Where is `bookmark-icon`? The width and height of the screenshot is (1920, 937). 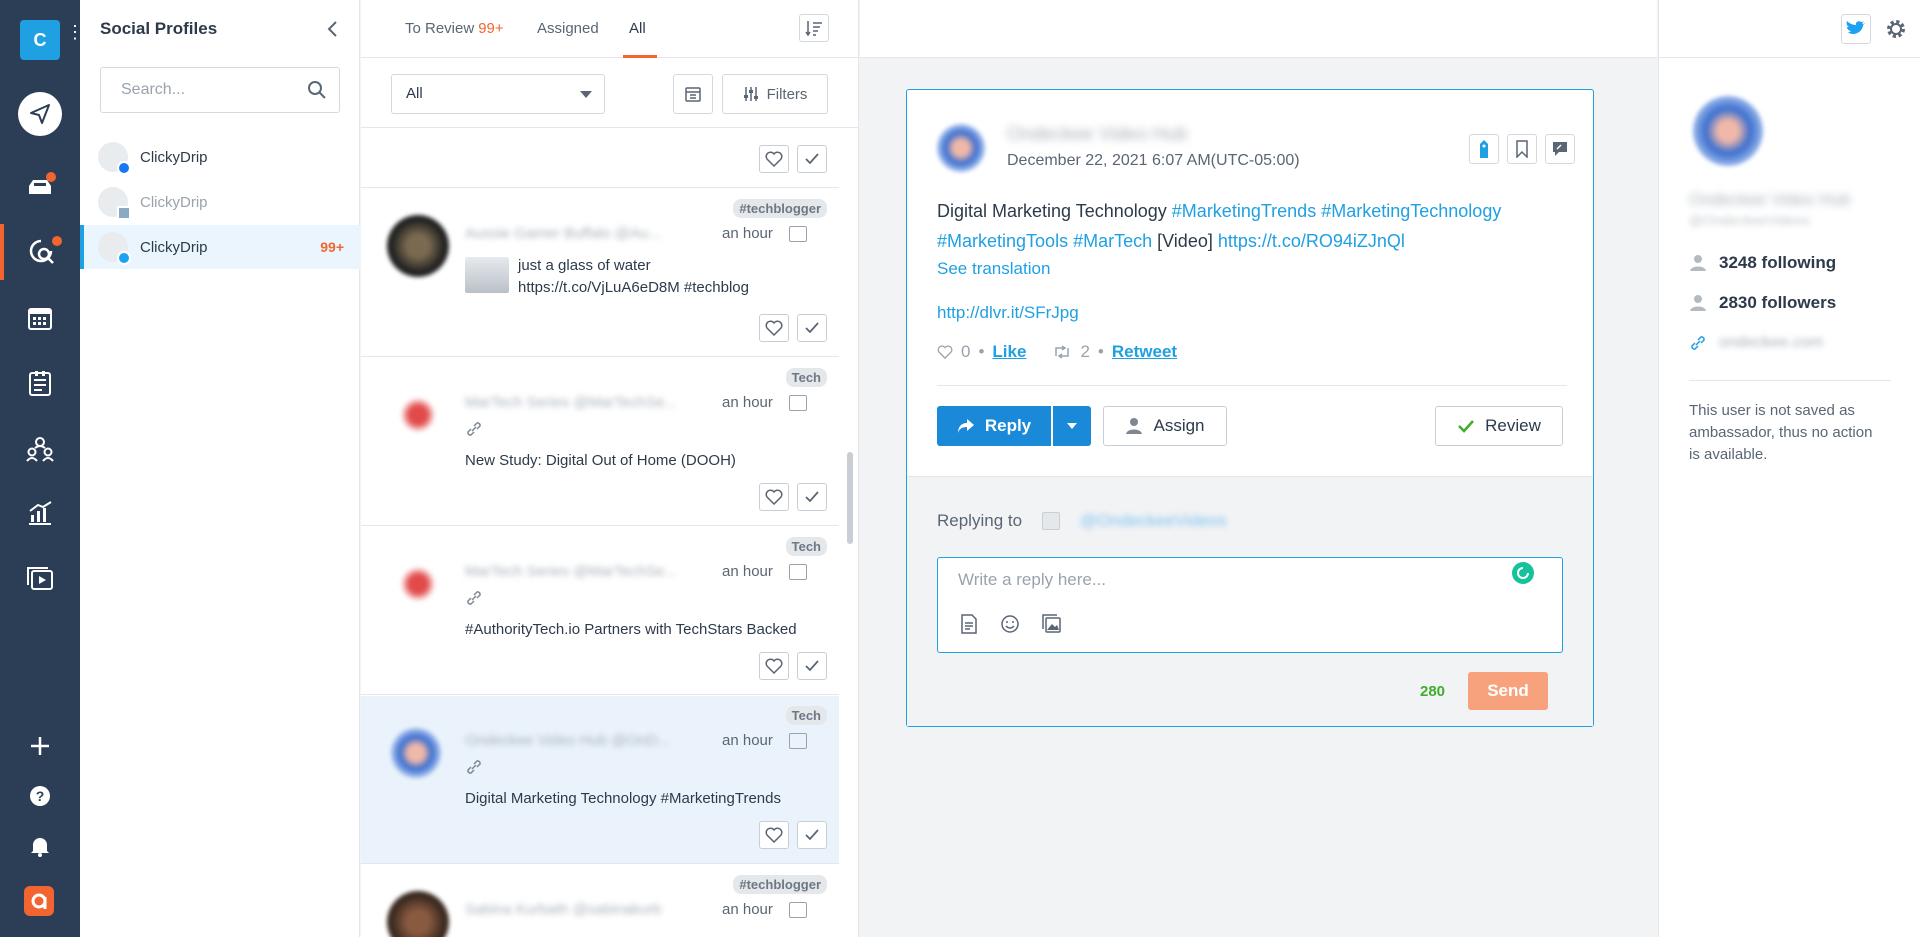
bookmark-icon is located at coordinates (1522, 149).